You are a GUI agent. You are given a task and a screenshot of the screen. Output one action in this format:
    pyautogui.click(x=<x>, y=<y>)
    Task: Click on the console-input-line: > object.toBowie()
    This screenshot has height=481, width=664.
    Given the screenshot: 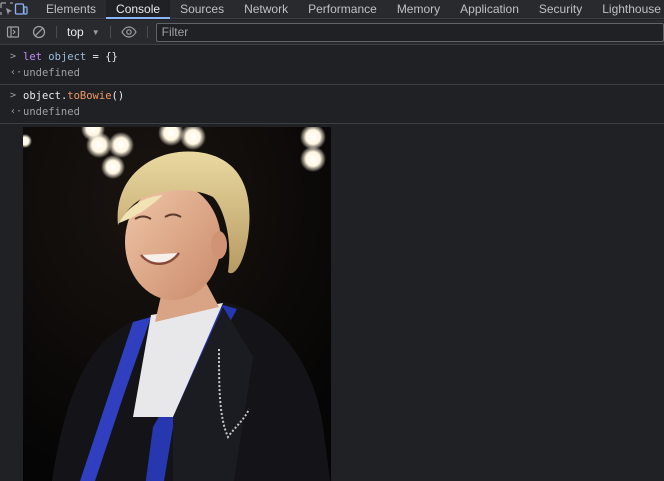 What is the action you would take?
    pyautogui.click(x=337, y=96)
    